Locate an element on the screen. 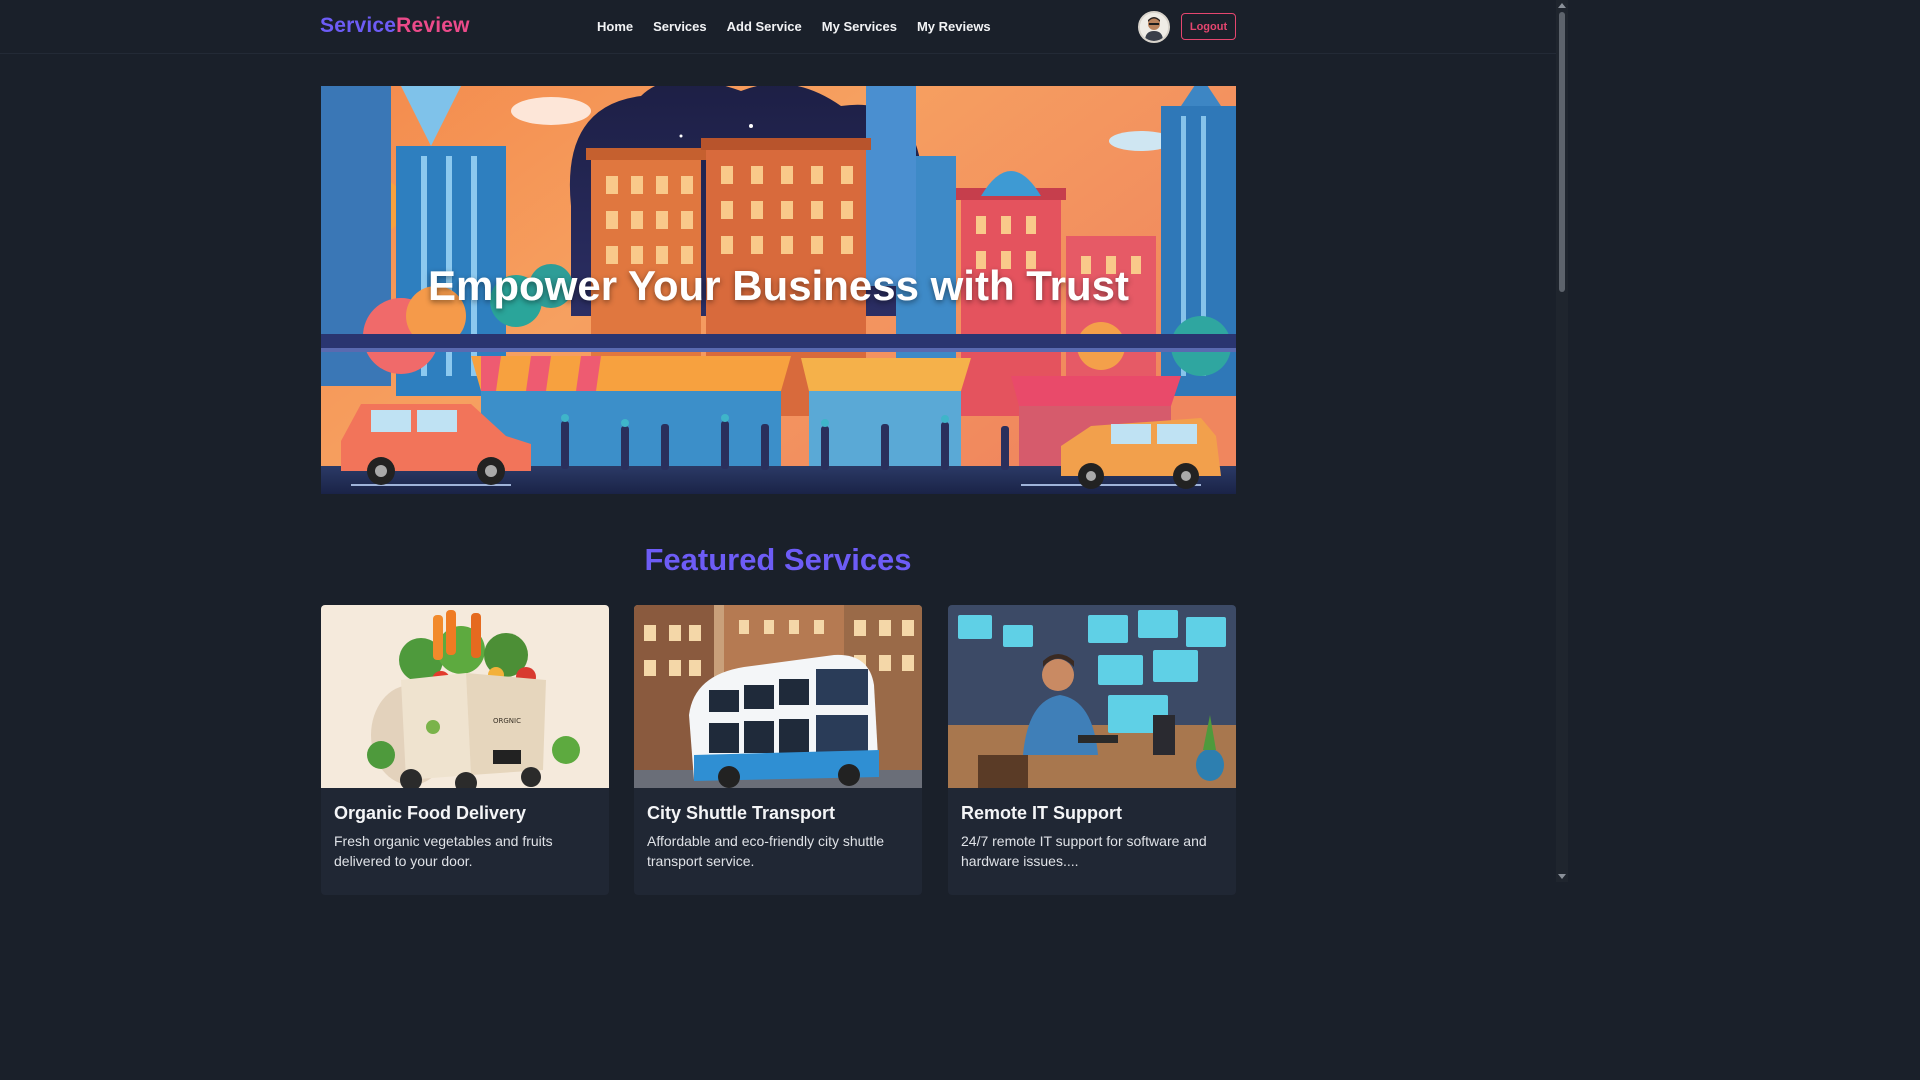 This screenshot has width=1920, height=1080. logout-button: Logout is located at coordinates (1208, 26).